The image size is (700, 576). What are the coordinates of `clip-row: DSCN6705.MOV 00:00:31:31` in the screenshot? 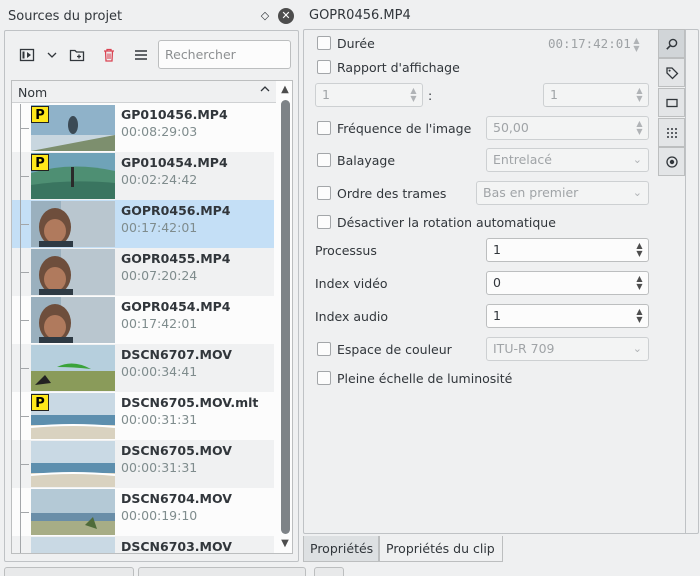 It's located at (143, 464).